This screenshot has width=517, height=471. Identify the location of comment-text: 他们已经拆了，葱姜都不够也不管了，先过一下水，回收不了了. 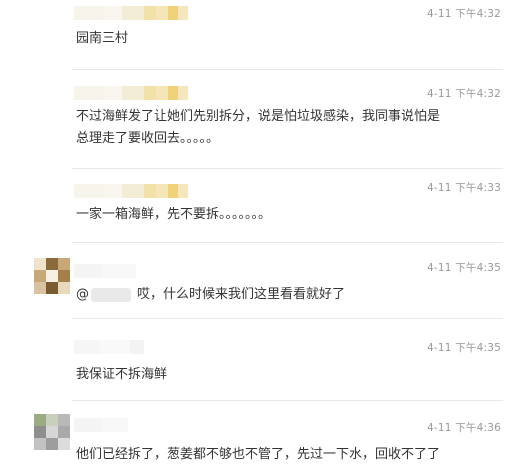
(258, 454).